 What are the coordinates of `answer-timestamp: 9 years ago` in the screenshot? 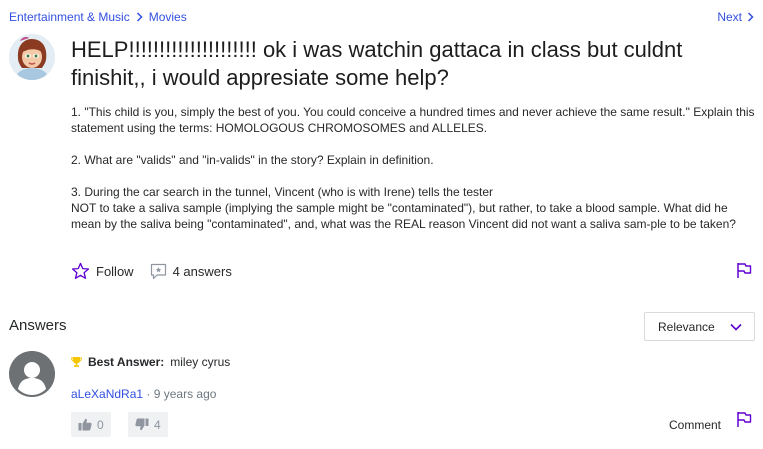 It's located at (185, 394).